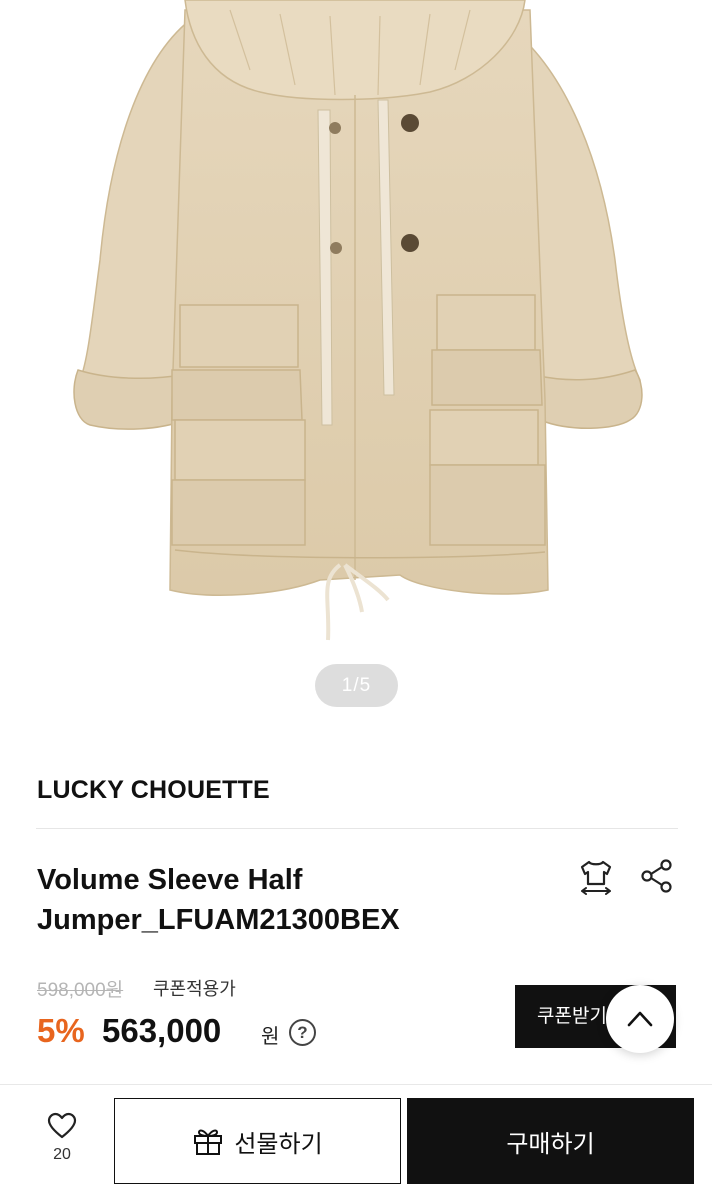 This screenshot has height=1200, width=712. I want to click on brand-name: LUCKY CHOUETTE, so click(153, 790).